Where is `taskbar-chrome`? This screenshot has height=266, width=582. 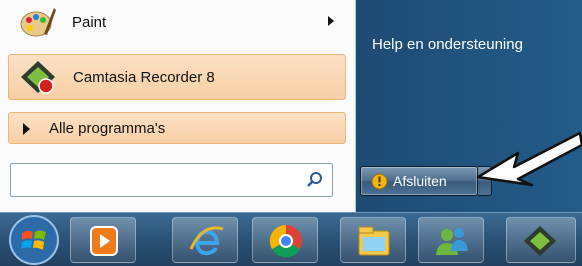 taskbar-chrome is located at coordinates (285, 240).